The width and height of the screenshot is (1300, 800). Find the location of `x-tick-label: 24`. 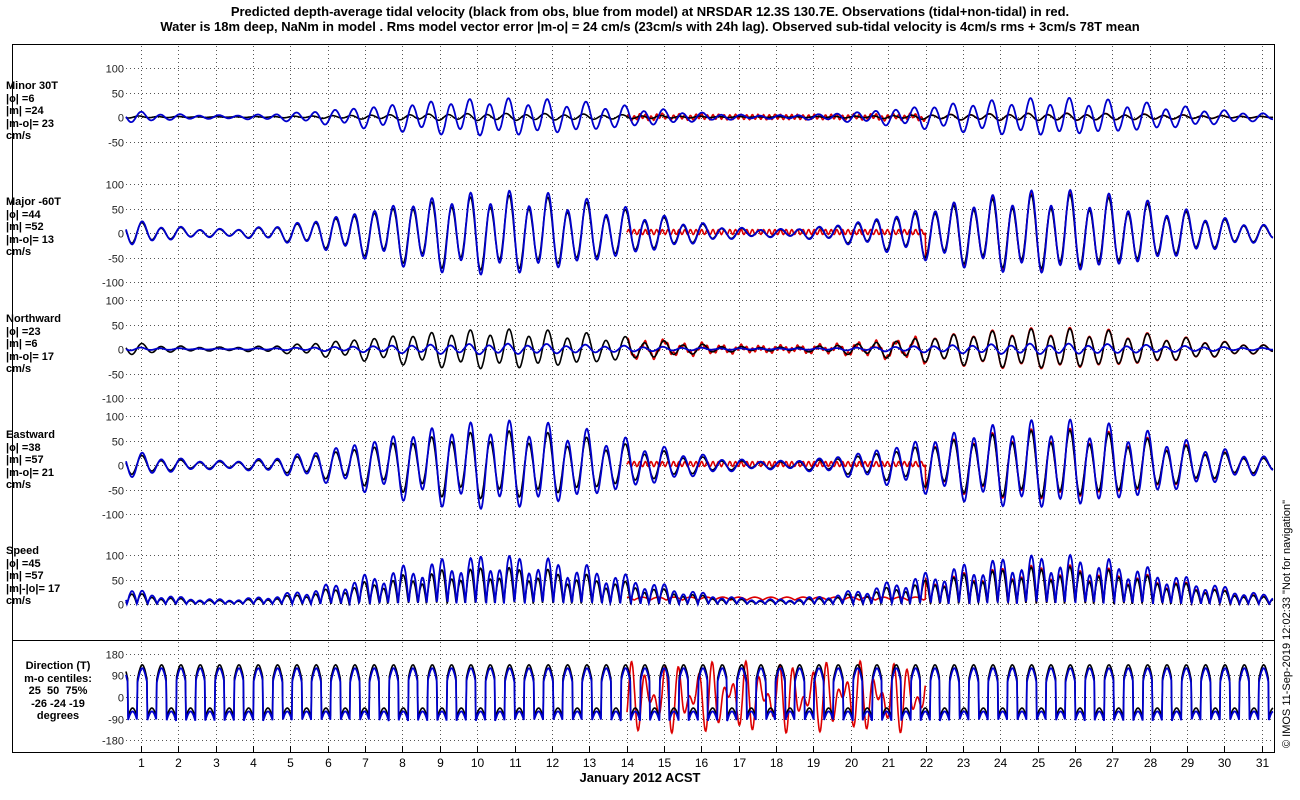

x-tick-label: 24 is located at coordinates (1001, 763).